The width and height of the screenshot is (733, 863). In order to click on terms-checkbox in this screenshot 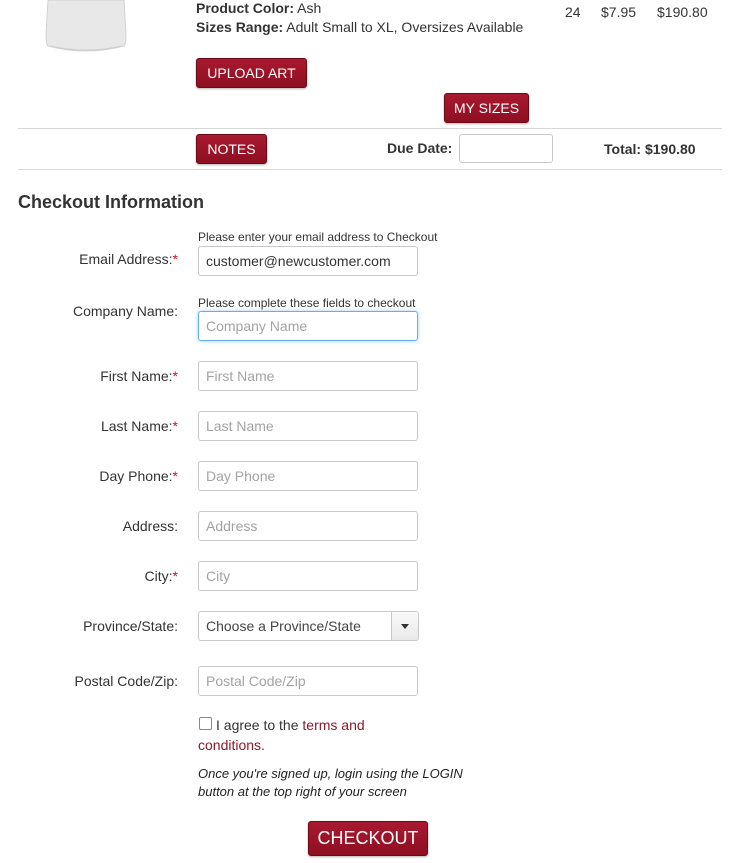, I will do `click(205, 723)`.